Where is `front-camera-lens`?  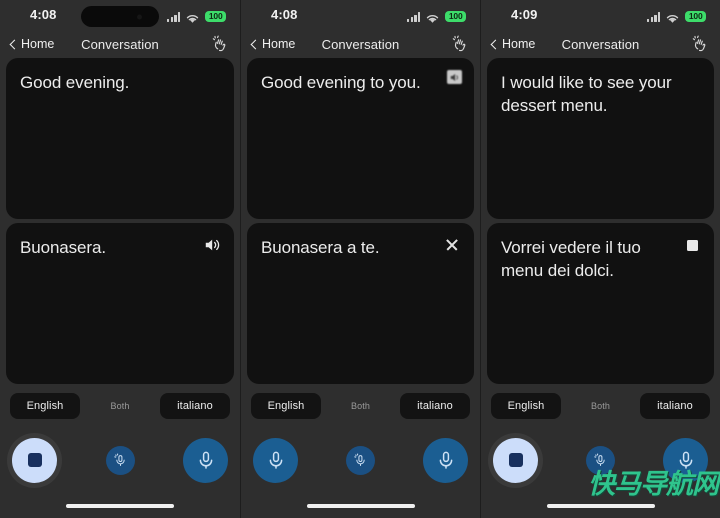 front-camera-lens is located at coordinates (139, 16).